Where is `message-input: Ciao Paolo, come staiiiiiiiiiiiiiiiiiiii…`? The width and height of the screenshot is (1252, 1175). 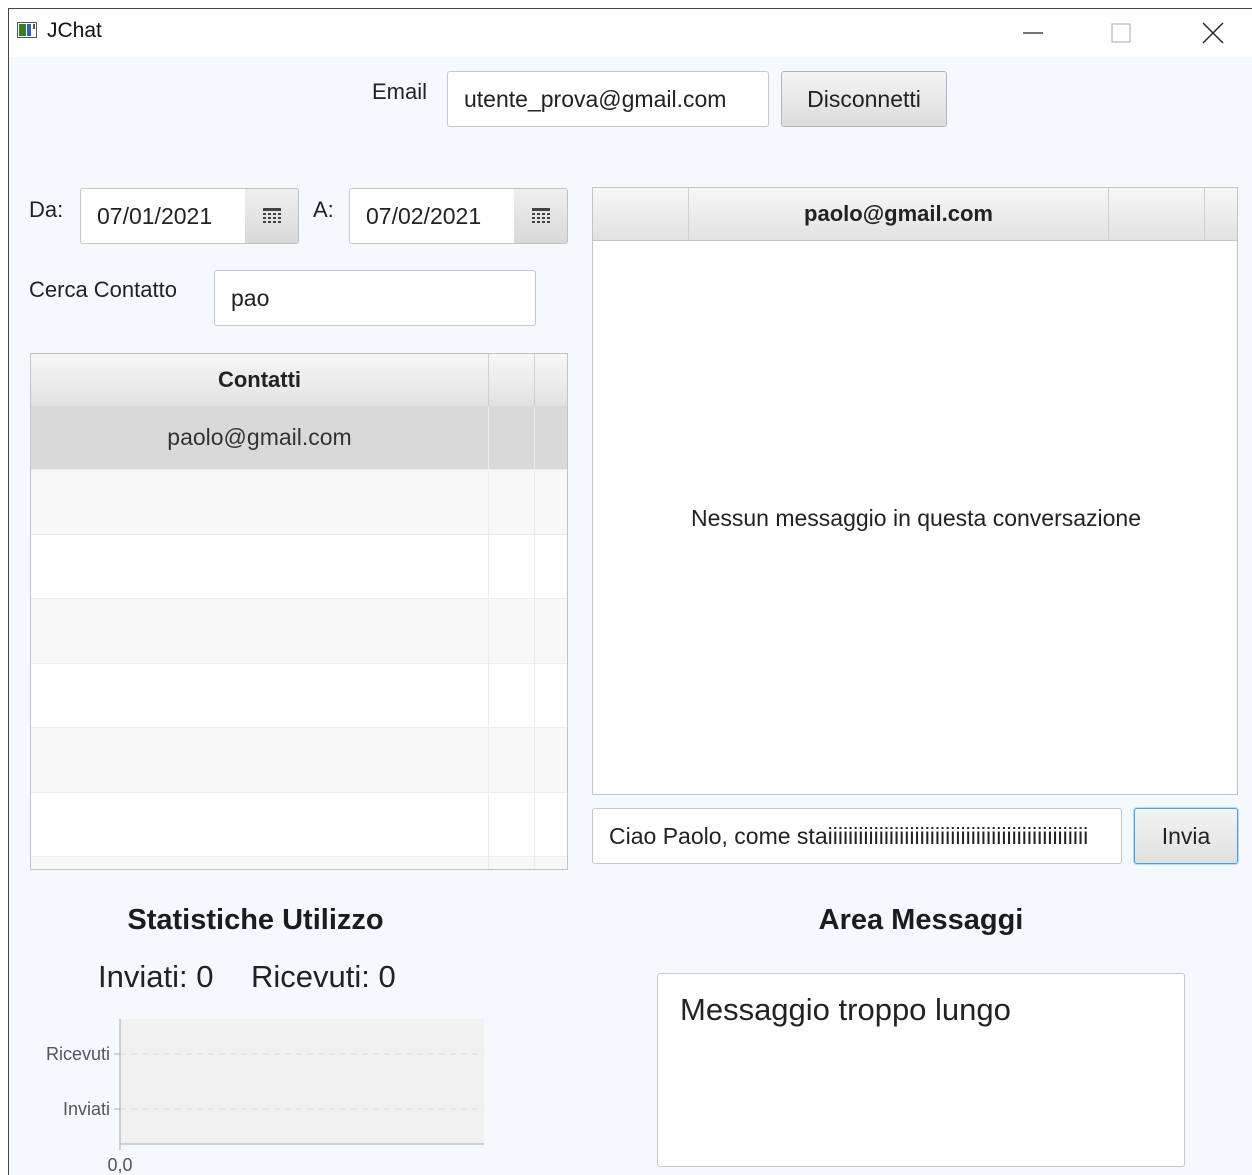 message-input: Ciao Paolo, come staiiiiiiiiiiiiiiiiiiii… is located at coordinates (857, 836).